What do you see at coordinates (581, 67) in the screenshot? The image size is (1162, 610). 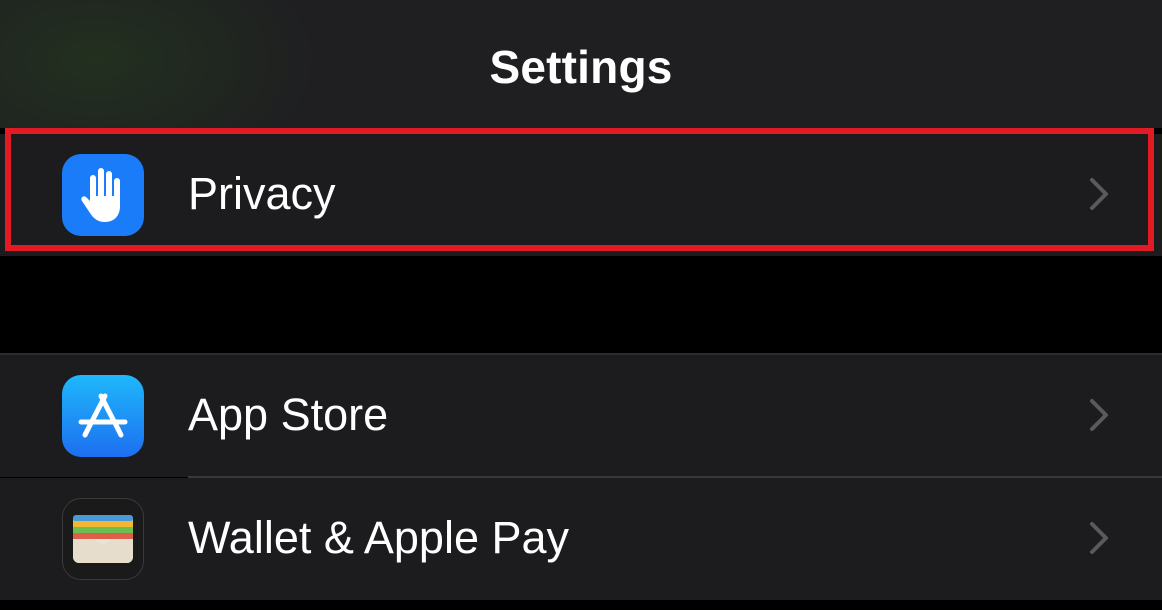 I see `page-title: Settings` at bounding box center [581, 67].